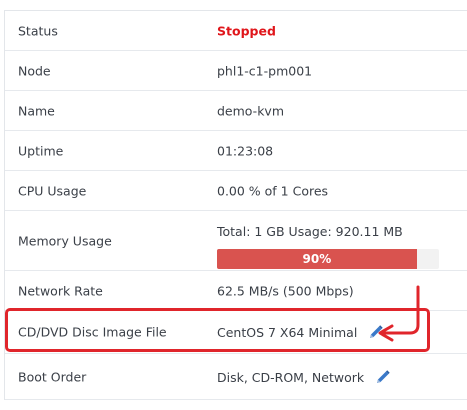 This screenshot has height=410, width=467. I want to click on uptime-label: Uptime, so click(41, 150).